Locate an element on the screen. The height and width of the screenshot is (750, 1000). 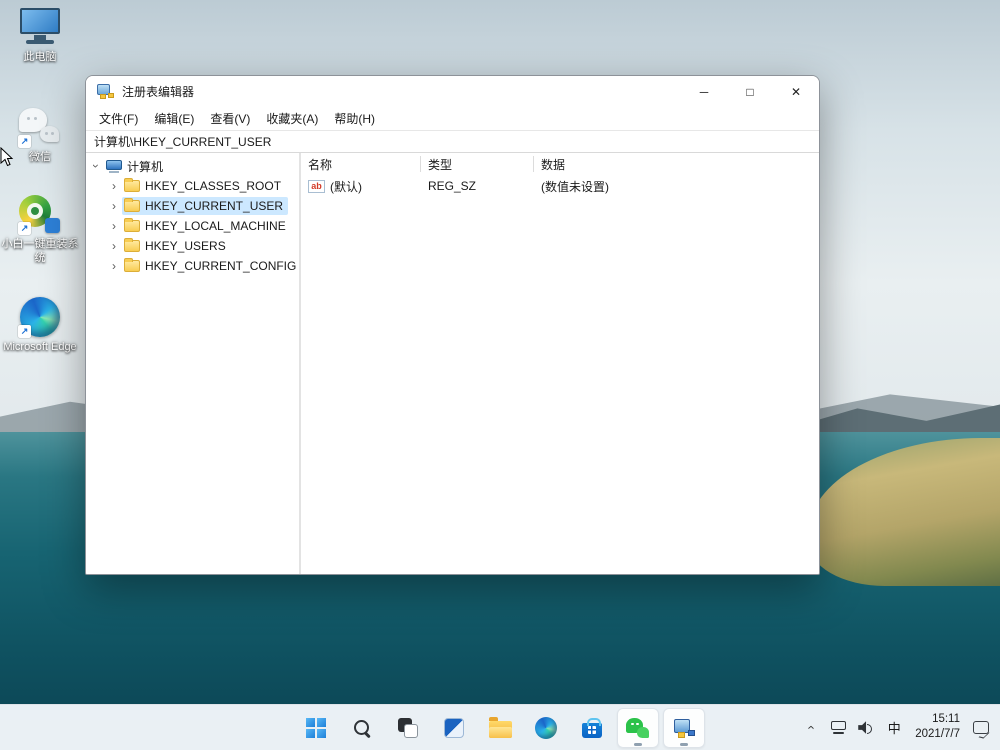
chevron-up-icon is located at coordinates (810, 727).